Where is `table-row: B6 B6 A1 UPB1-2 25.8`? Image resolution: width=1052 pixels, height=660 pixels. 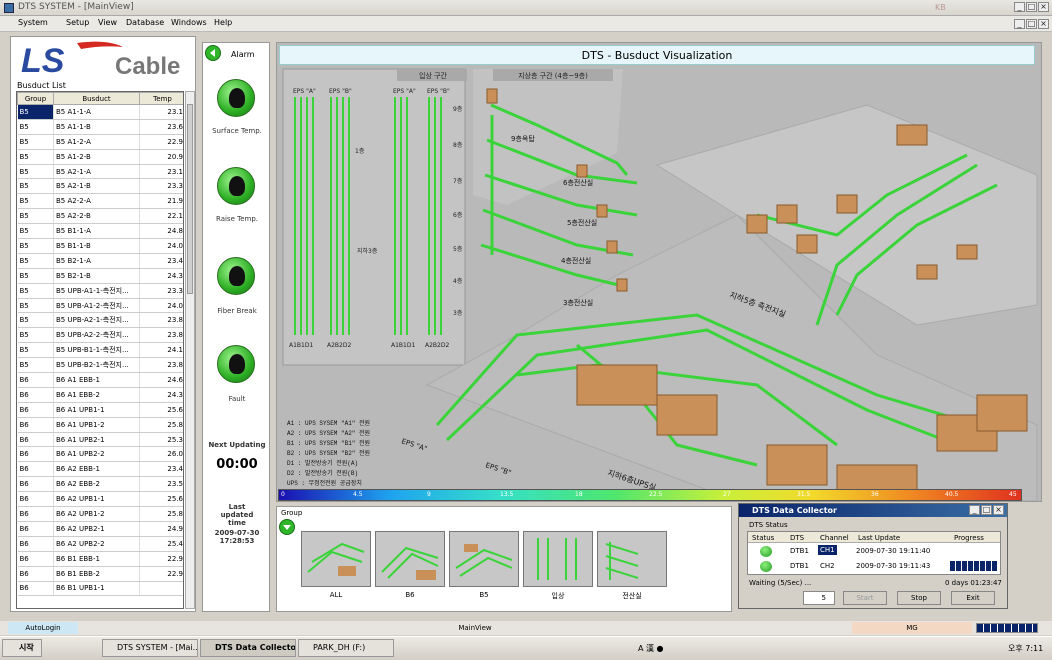 table-row: B6 B6 A1 UPB1-2 25.8 is located at coordinates (100, 425).